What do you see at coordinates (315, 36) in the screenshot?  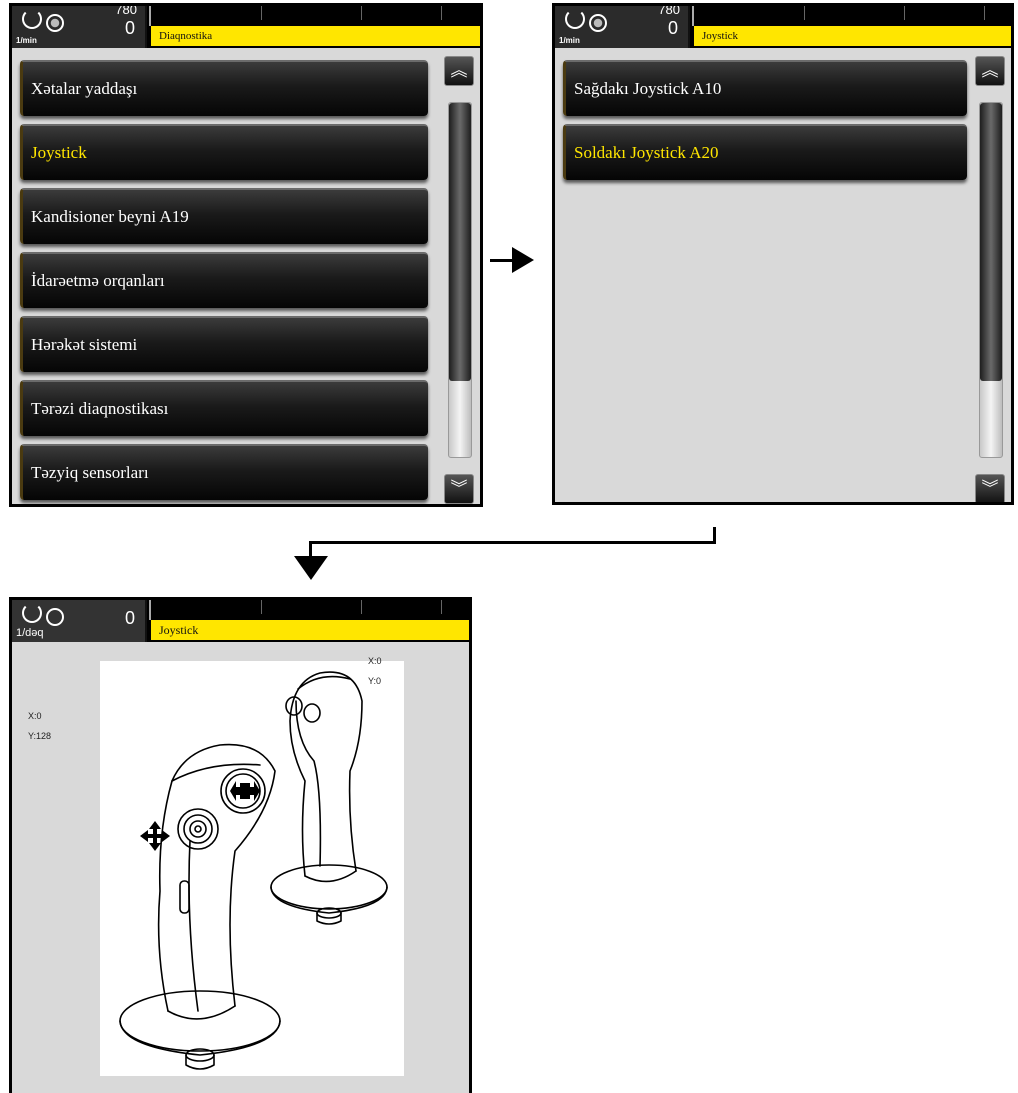 I see `page-title: Diaqnostika` at bounding box center [315, 36].